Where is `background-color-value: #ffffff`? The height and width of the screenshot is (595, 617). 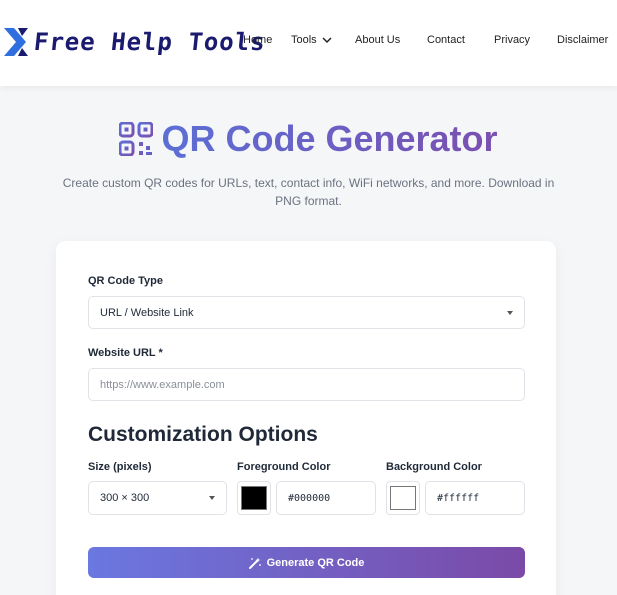
background-color-value: #ffffff is located at coordinates (458, 498).